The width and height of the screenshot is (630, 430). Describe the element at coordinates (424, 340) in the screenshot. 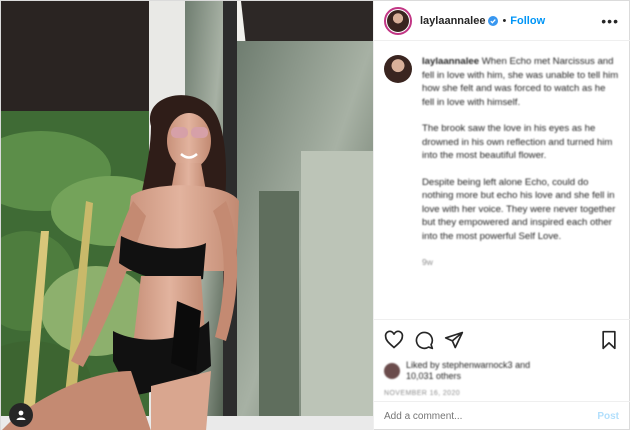

I see `comment-icon` at that location.